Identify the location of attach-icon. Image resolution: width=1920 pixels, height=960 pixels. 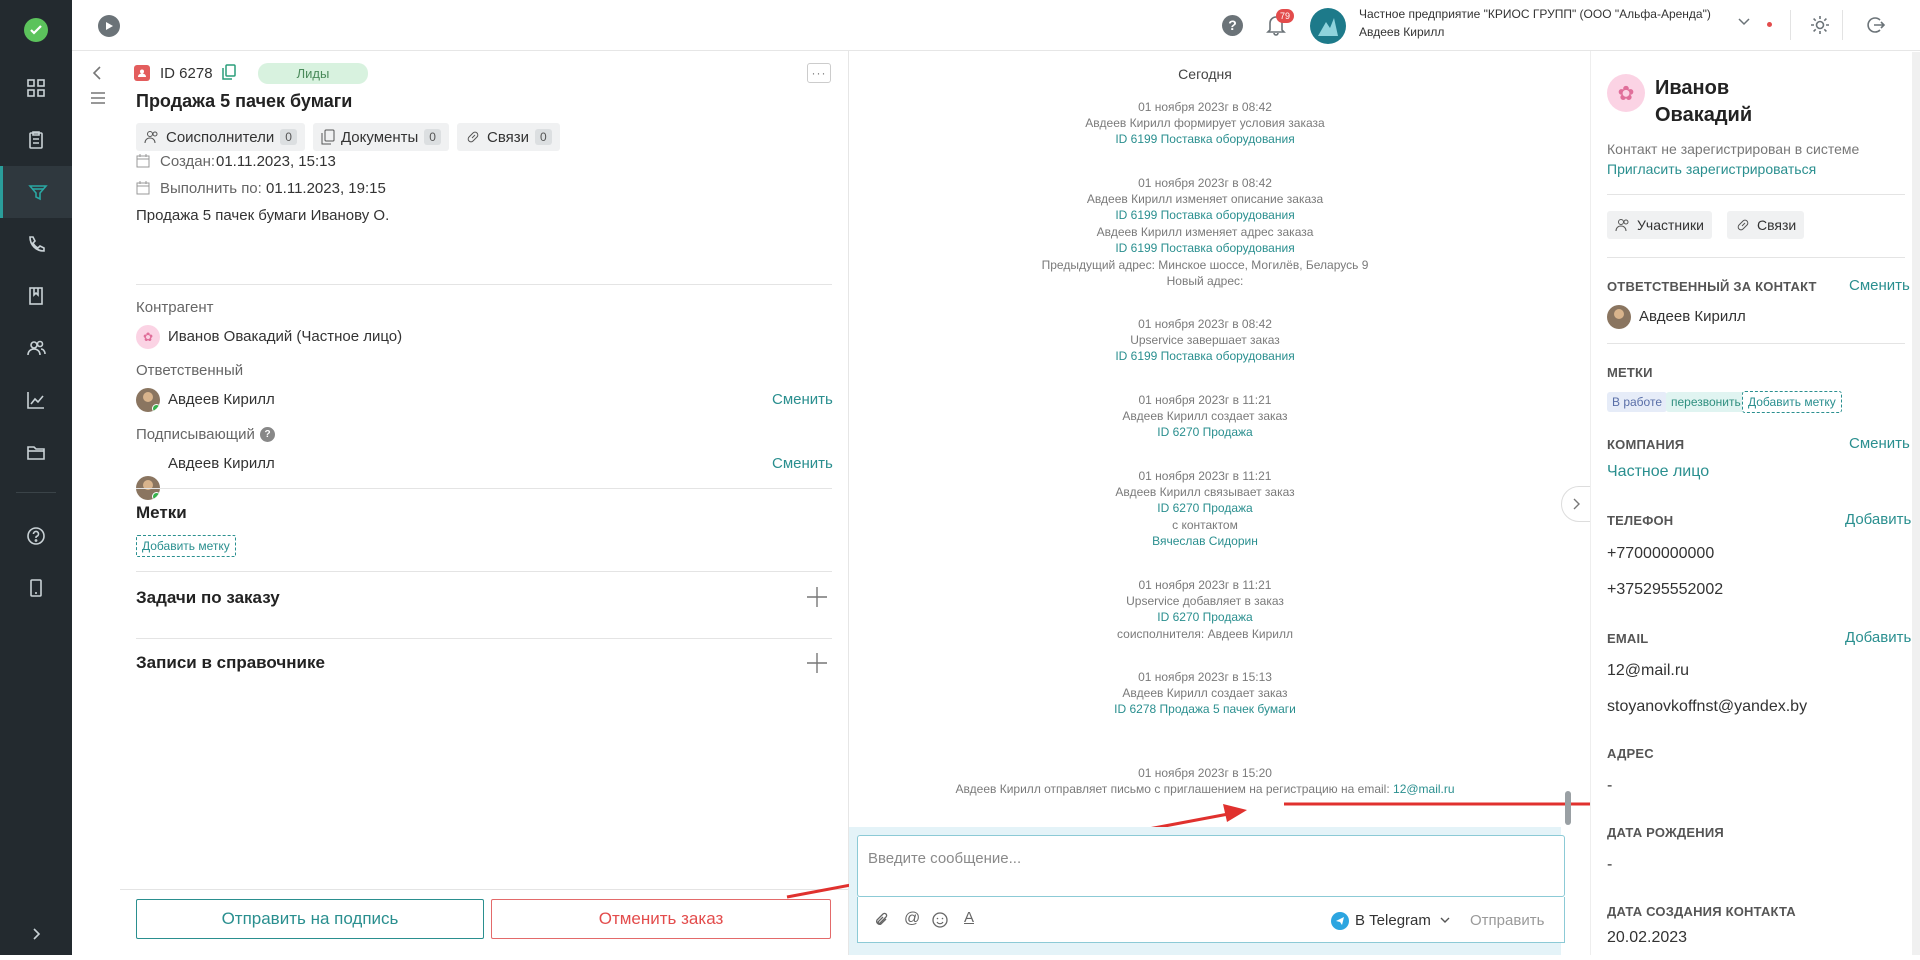
(882, 920).